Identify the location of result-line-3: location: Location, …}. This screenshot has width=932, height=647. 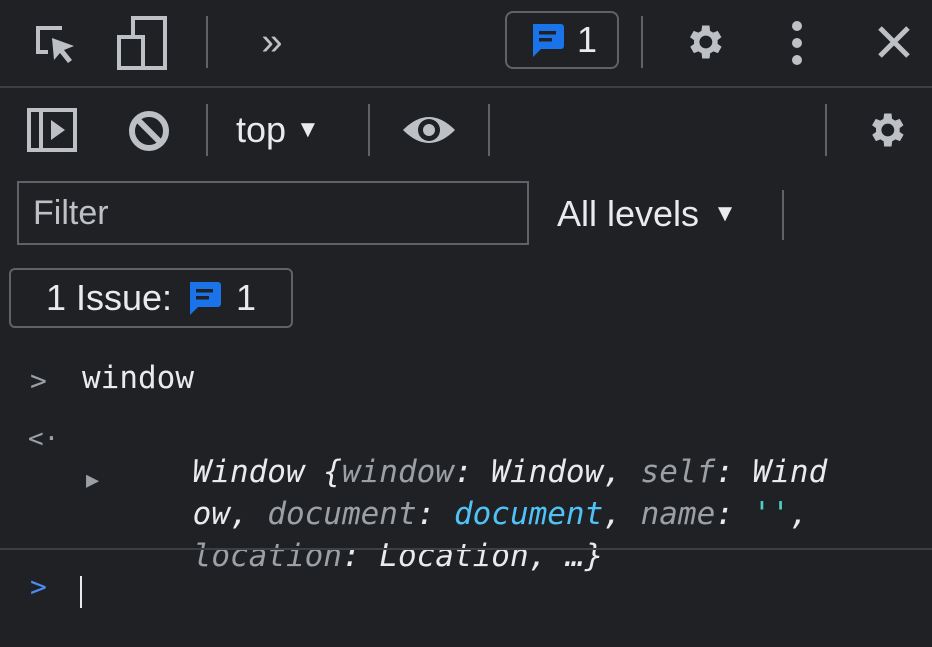
(398, 556).